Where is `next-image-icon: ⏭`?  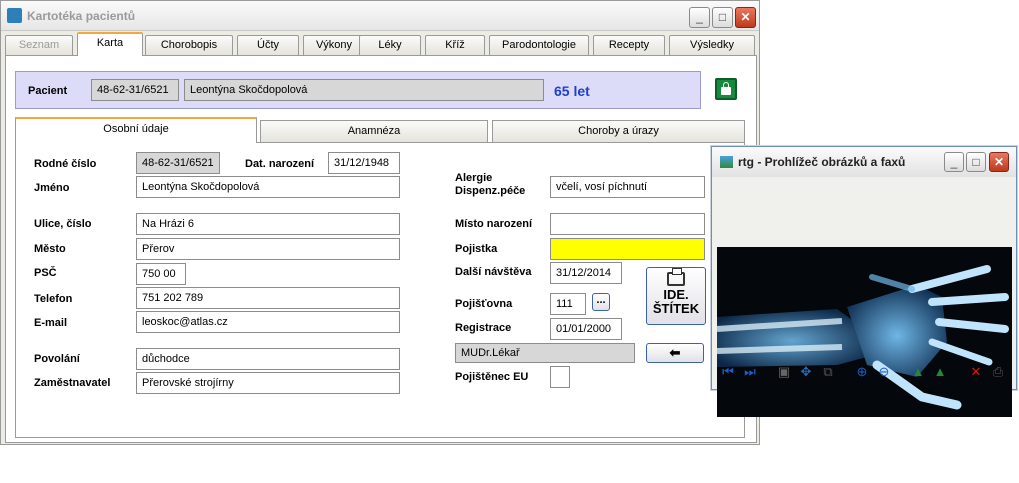 next-image-icon: ⏭ is located at coordinates (750, 372).